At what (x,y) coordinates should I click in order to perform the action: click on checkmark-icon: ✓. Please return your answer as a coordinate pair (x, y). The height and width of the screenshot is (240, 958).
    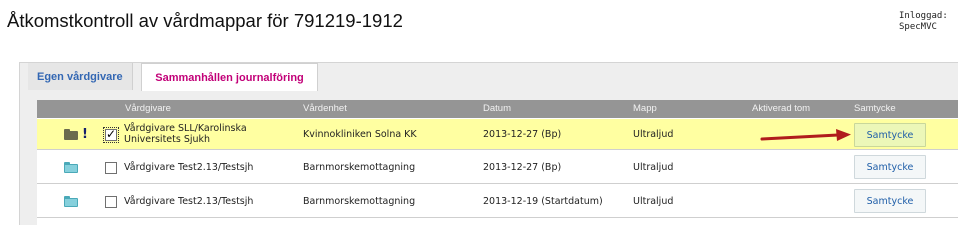
    Looking at the image, I should click on (111, 134).